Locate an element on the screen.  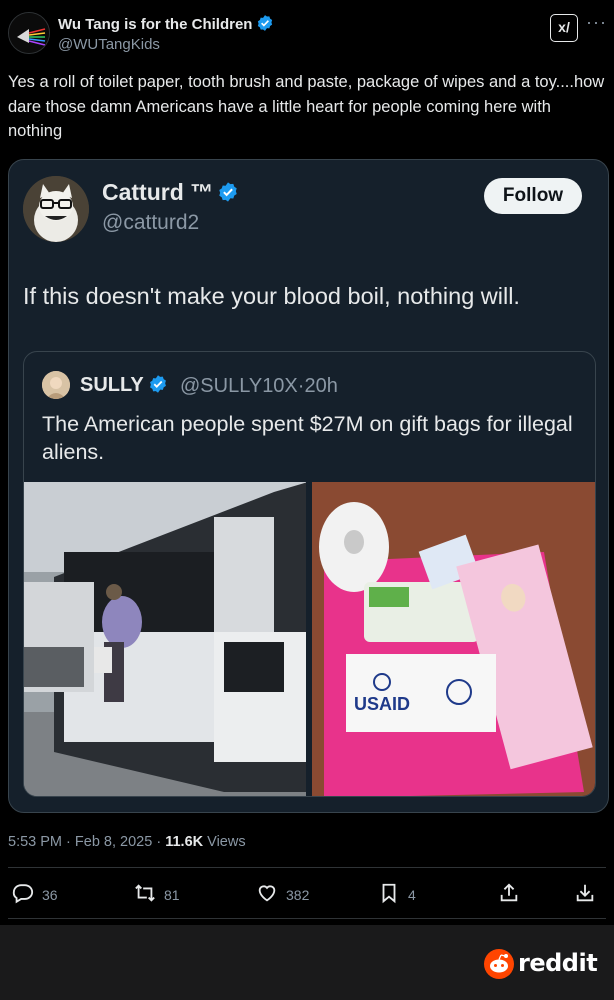
action-bar: 36 81 382 4 is located at coordinates (308, 893).